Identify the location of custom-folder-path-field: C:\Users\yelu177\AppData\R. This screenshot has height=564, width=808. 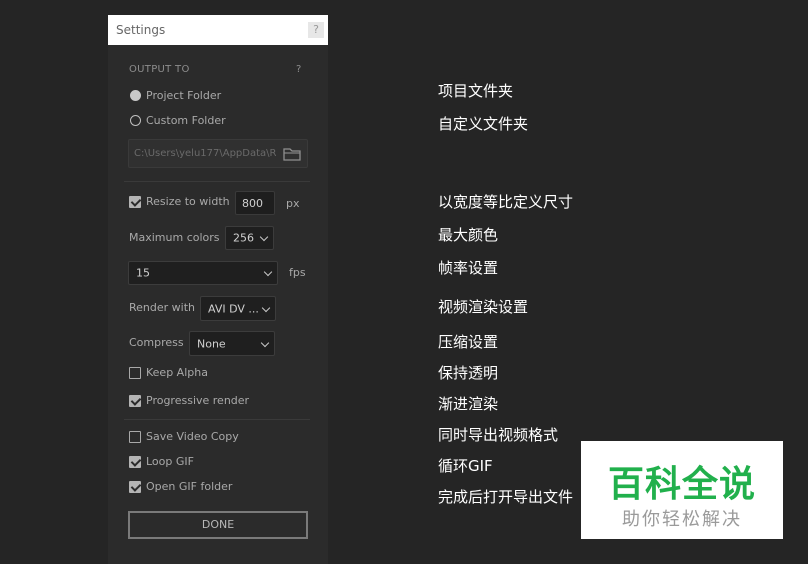
(218, 153).